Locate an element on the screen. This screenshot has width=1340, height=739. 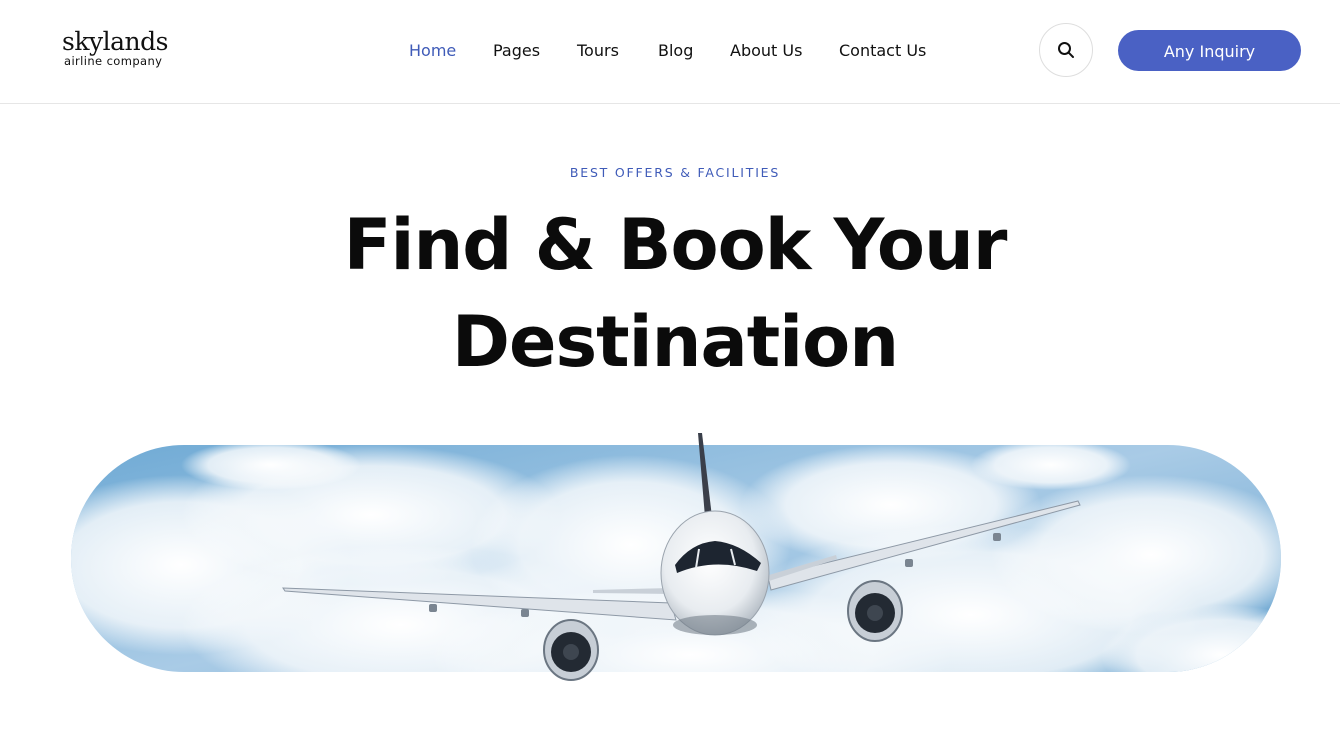
nav-item-tours: Tours is located at coordinates (598, 51).